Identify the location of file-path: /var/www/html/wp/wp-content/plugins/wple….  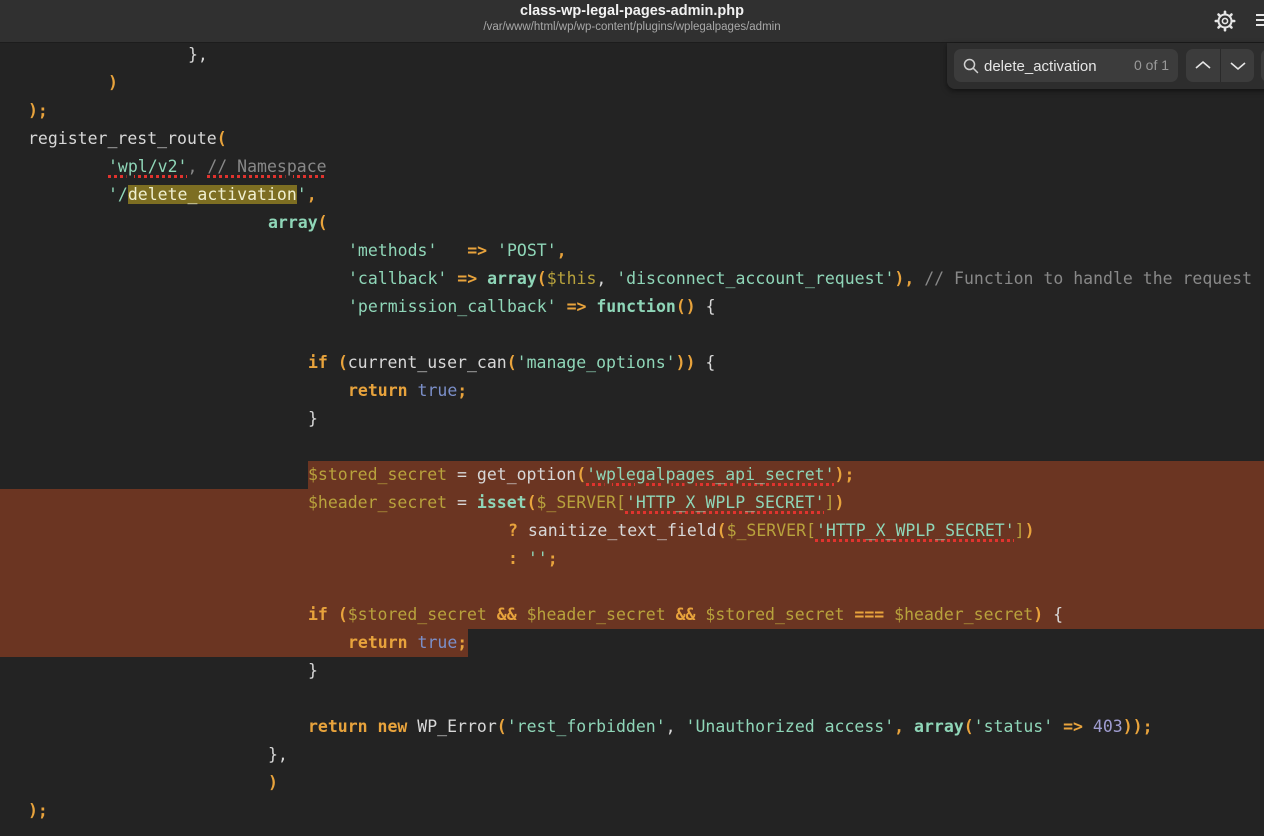
(632, 27).